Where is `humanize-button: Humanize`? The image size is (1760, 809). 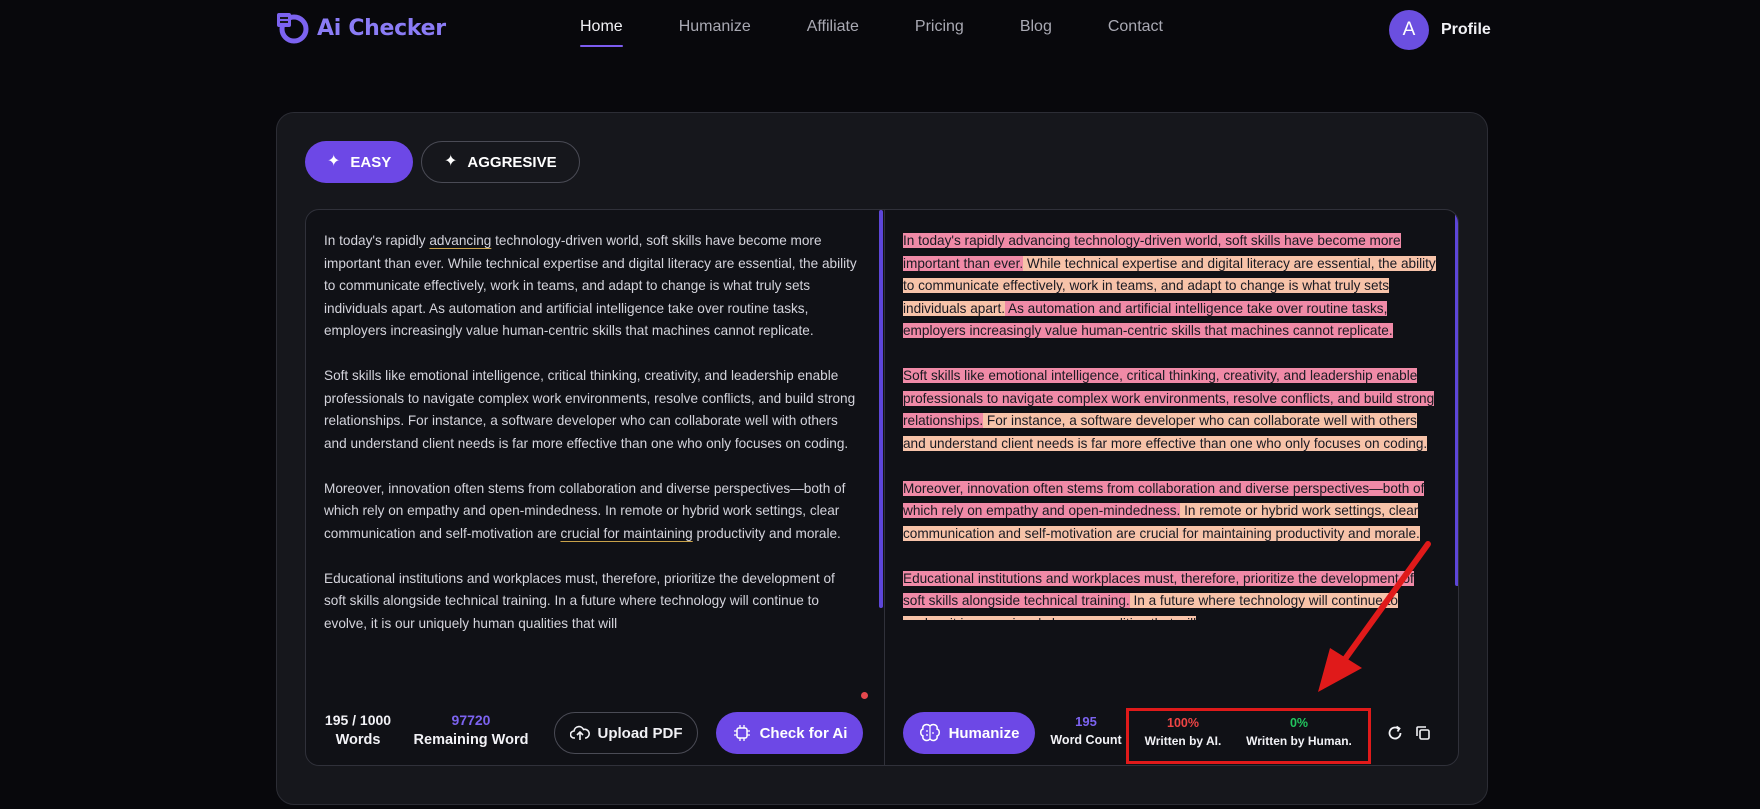 humanize-button: Humanize is located at coordinates (969, 733).